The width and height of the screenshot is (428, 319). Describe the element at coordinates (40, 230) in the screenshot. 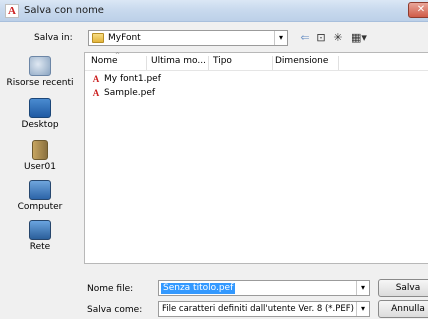

I see `network-icon` at that location.